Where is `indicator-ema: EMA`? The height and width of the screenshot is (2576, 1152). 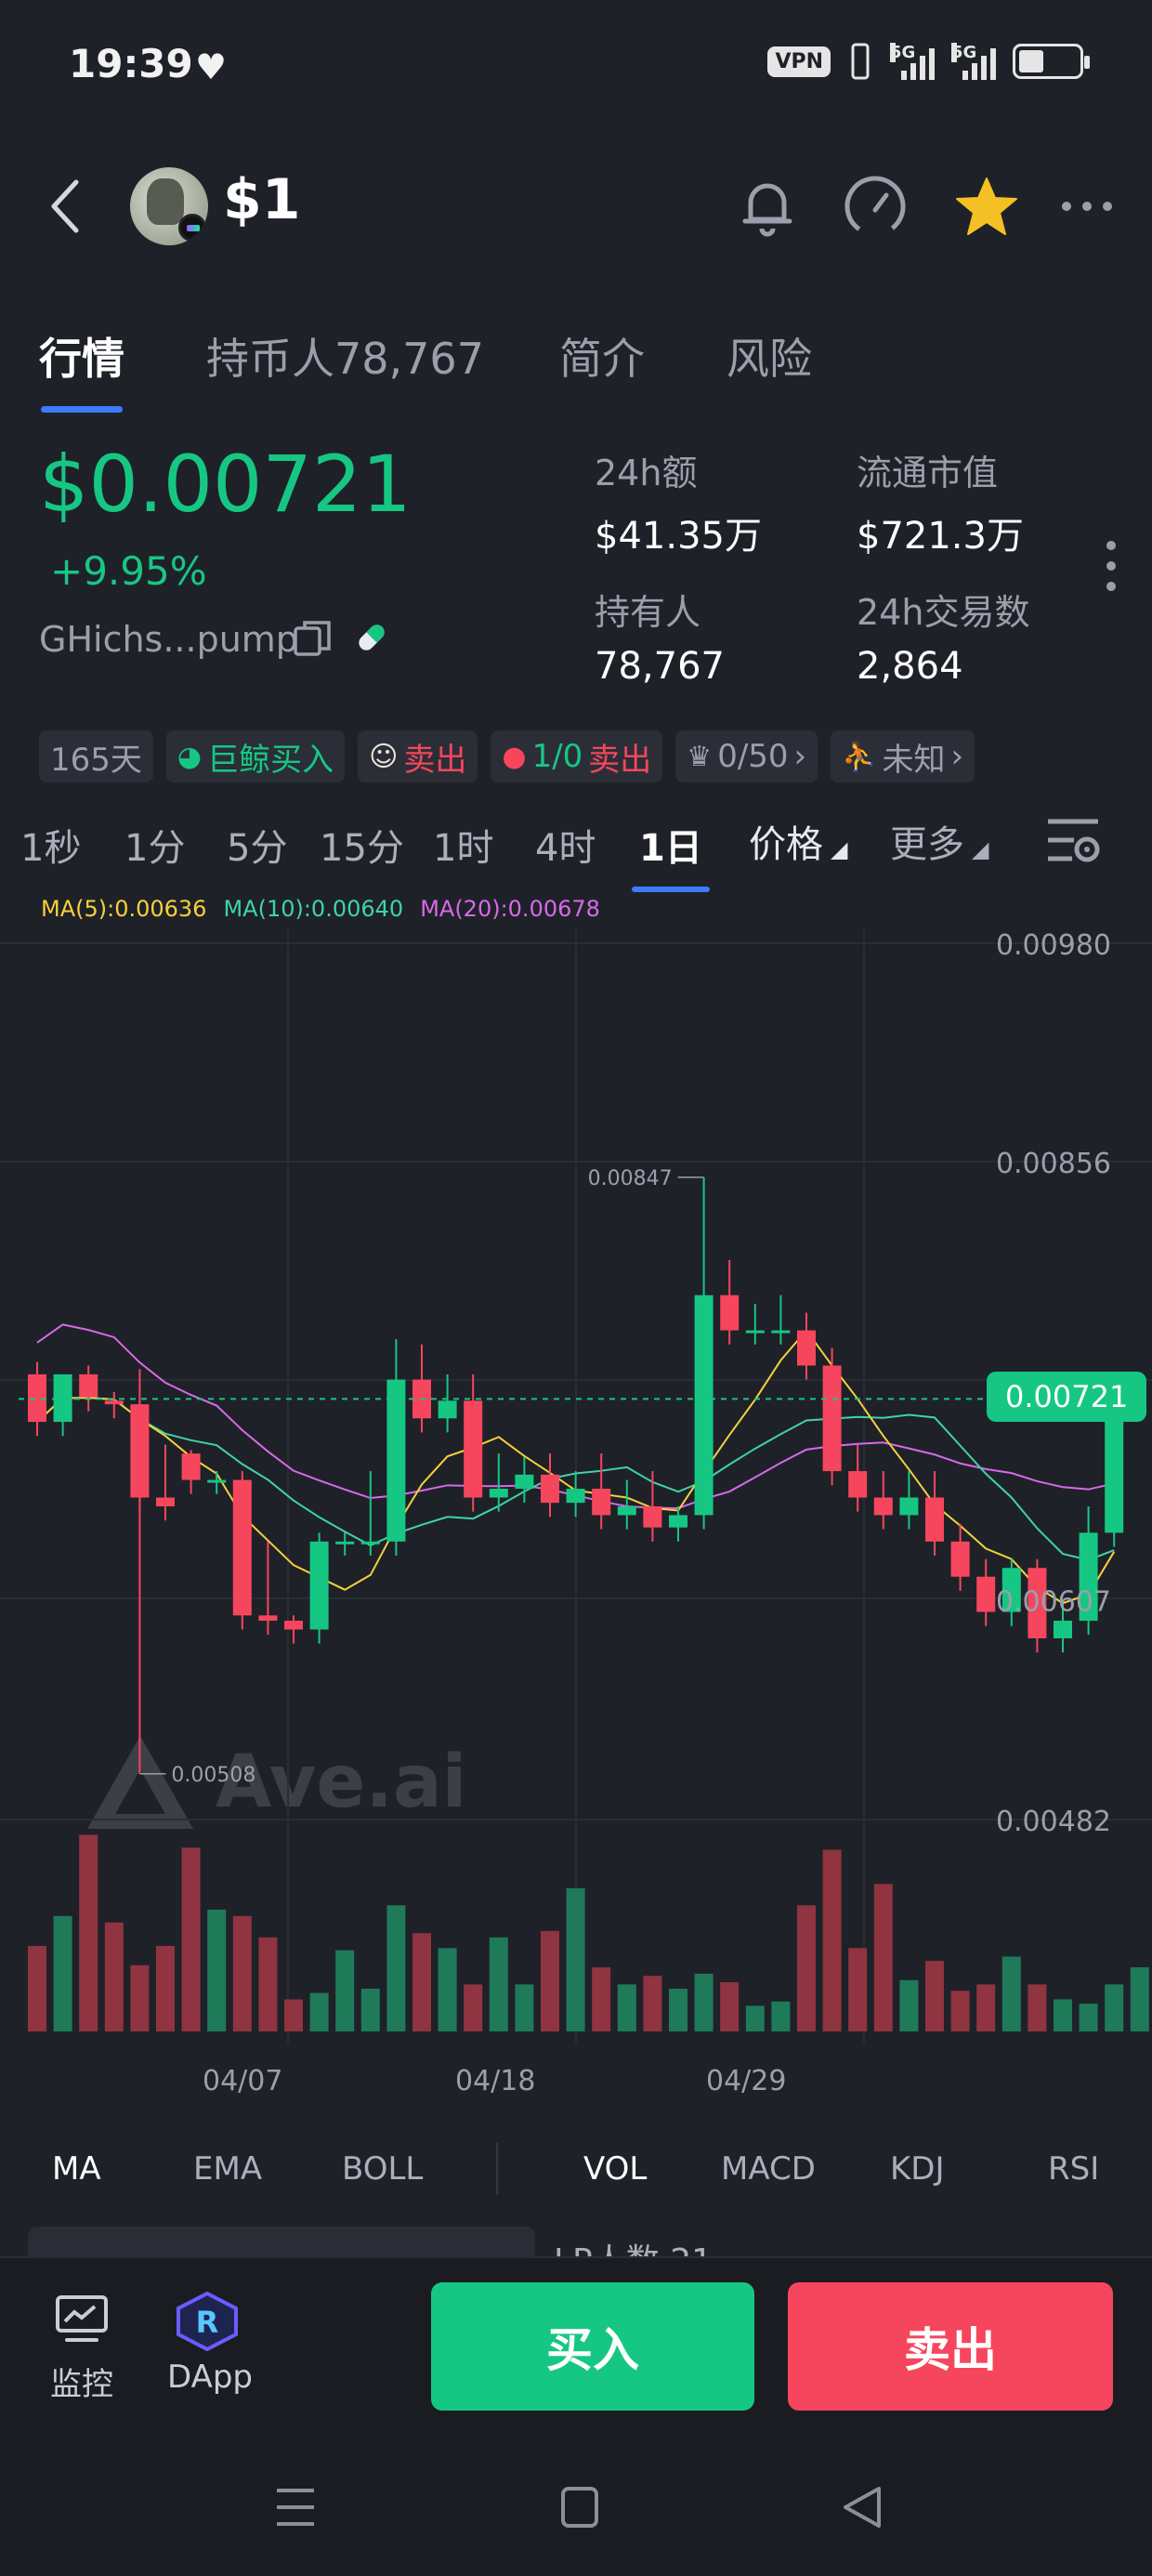 indicator-ema: EMA is located at coordinates (227, 2169).